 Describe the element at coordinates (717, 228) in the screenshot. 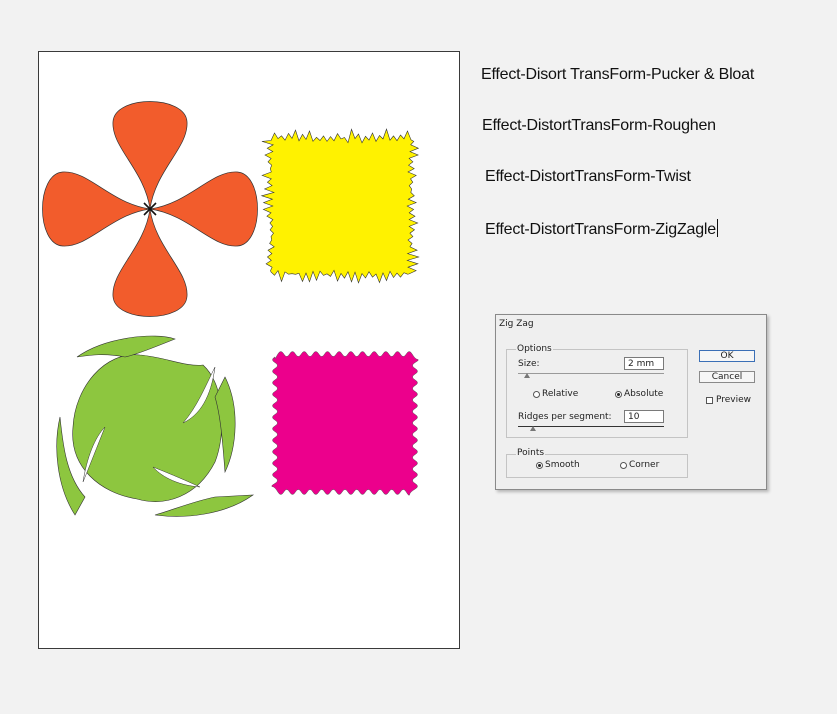

I see `text-cursor` at that location.